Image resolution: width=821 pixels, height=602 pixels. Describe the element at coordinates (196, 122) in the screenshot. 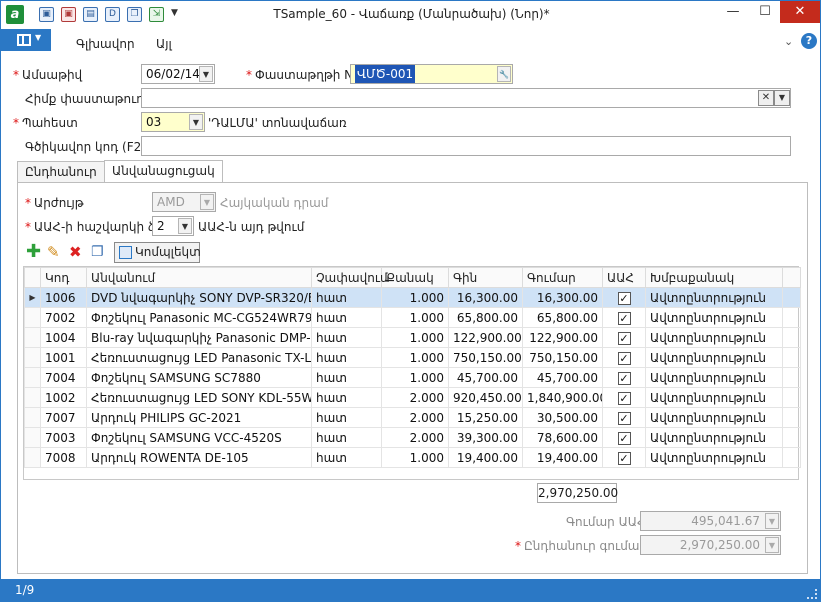

I see `warehouse-dropdown-icon: ▼` at that location.